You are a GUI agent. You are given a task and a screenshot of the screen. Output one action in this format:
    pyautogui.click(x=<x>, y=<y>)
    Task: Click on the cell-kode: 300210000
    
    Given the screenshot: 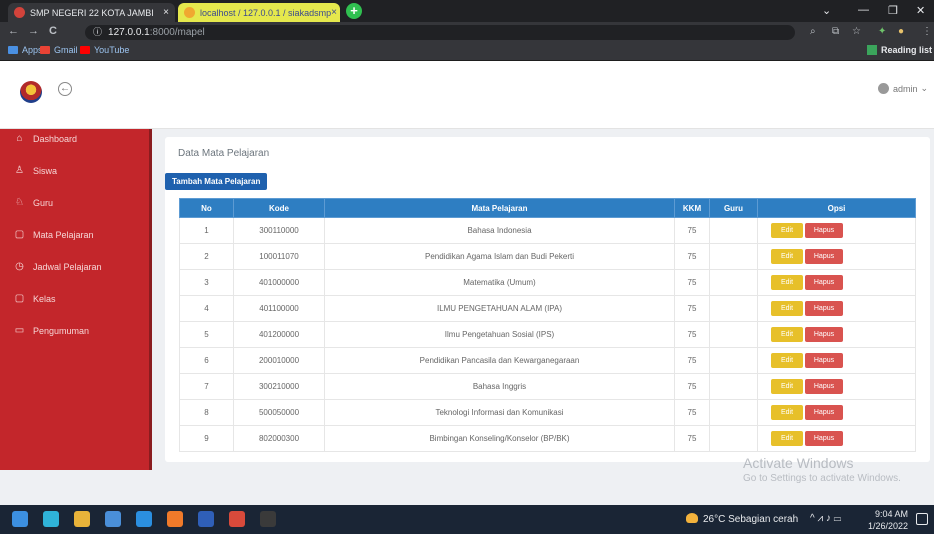 What is the action you would take?
    pyautogui.click(x=279, y=386)
    